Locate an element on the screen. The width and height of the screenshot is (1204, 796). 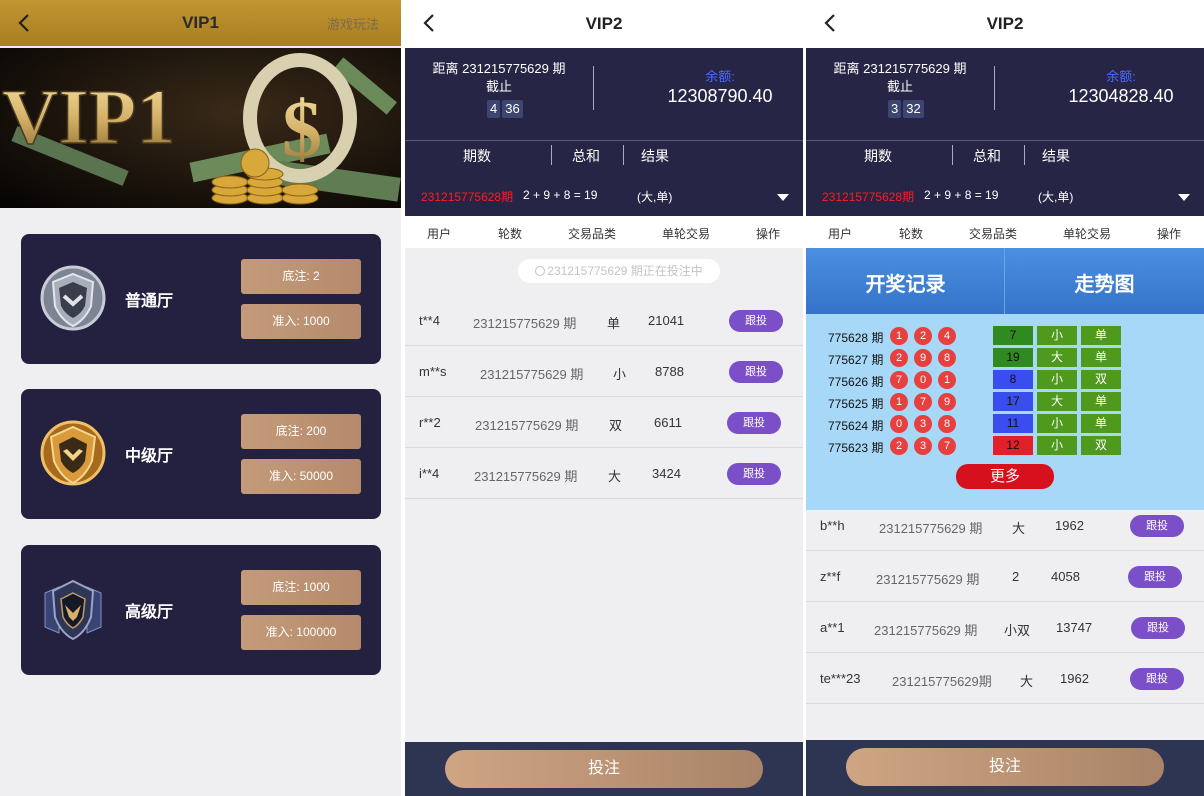
history-row: 775625 期 1 7 9 17 大 单 is located at coordinates (1005, 402).